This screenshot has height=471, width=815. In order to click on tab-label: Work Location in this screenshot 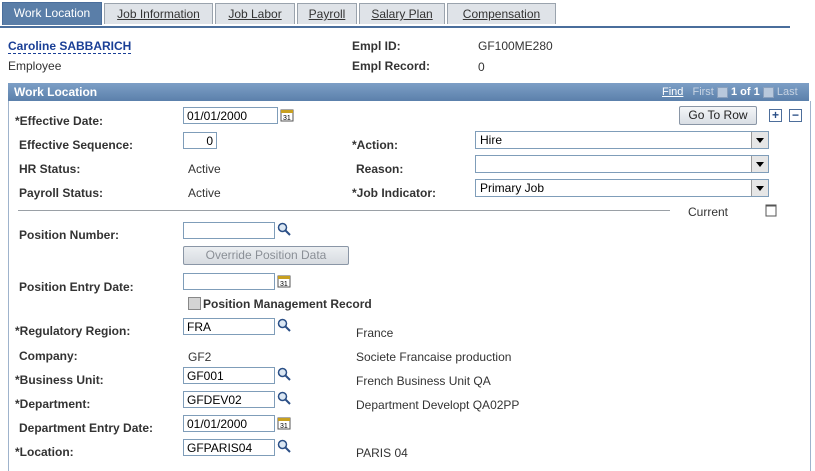, I will do `click(52, 13)`.